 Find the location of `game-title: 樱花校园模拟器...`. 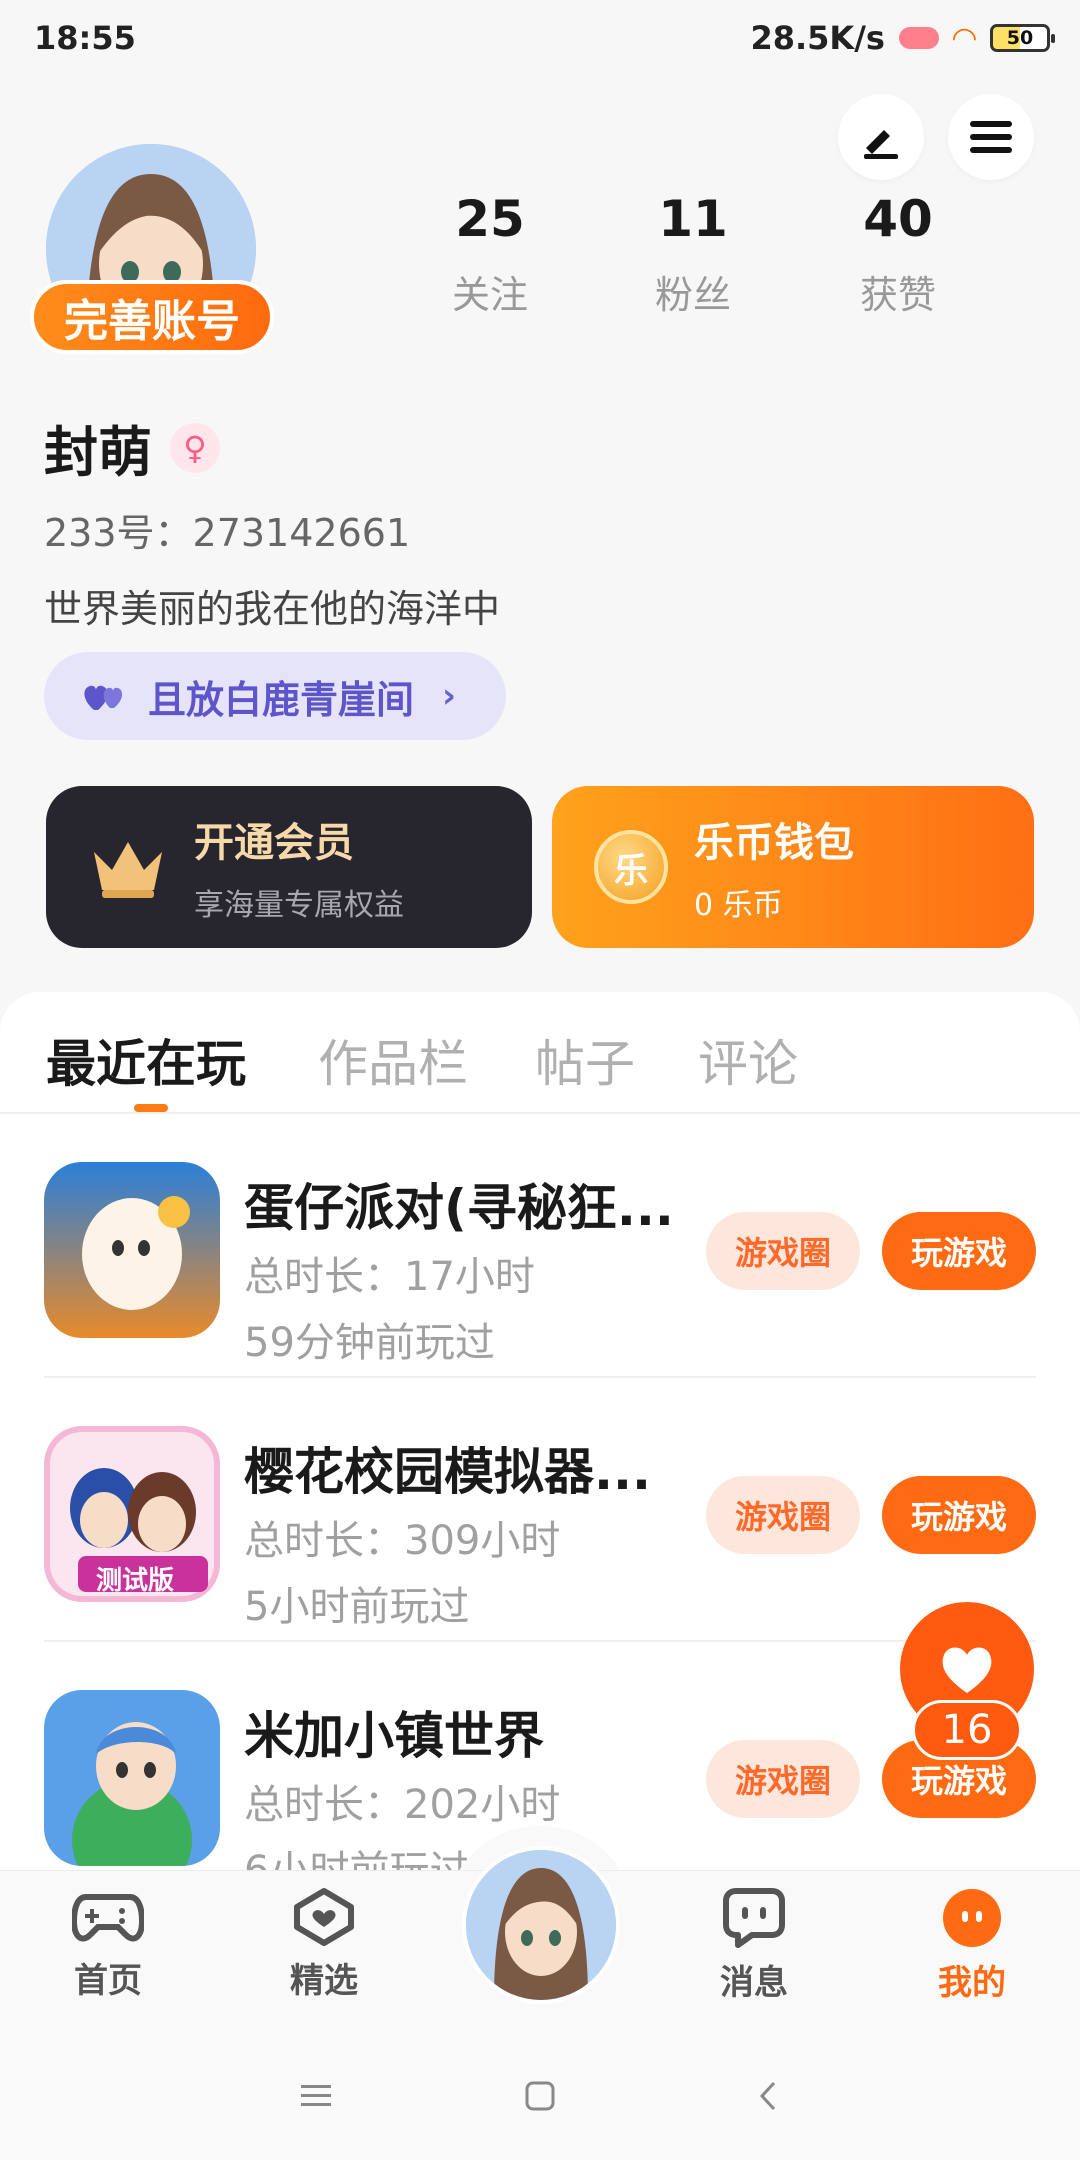

game-title: 樱花校园模拟器... is located at coordinates (447, 1472).